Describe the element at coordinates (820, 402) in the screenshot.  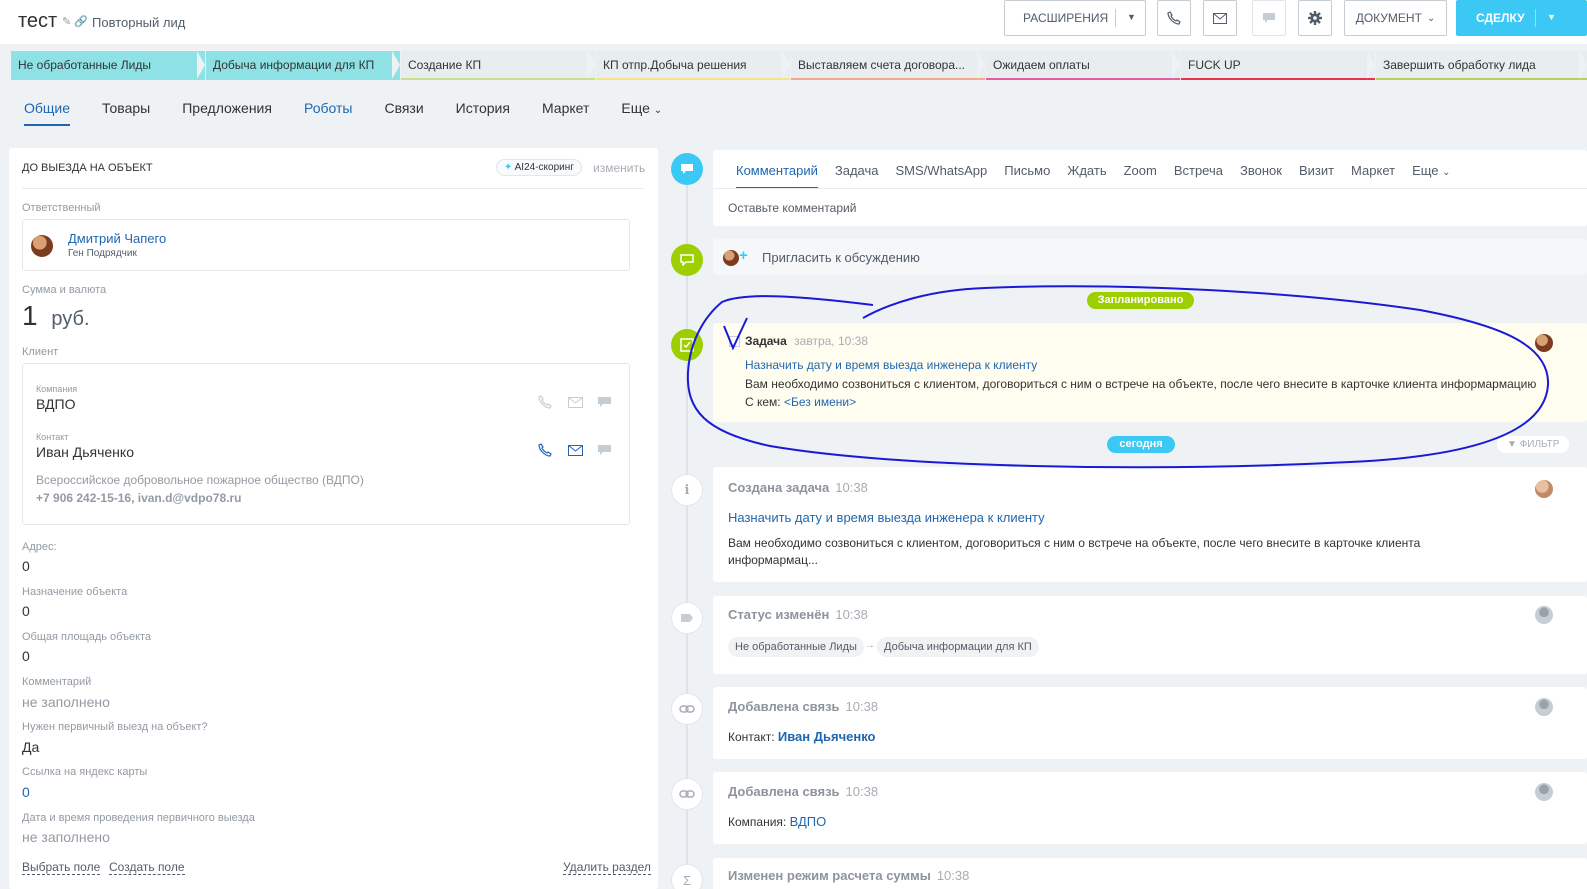
I see `task-with-value: <Без имени>` at that location.